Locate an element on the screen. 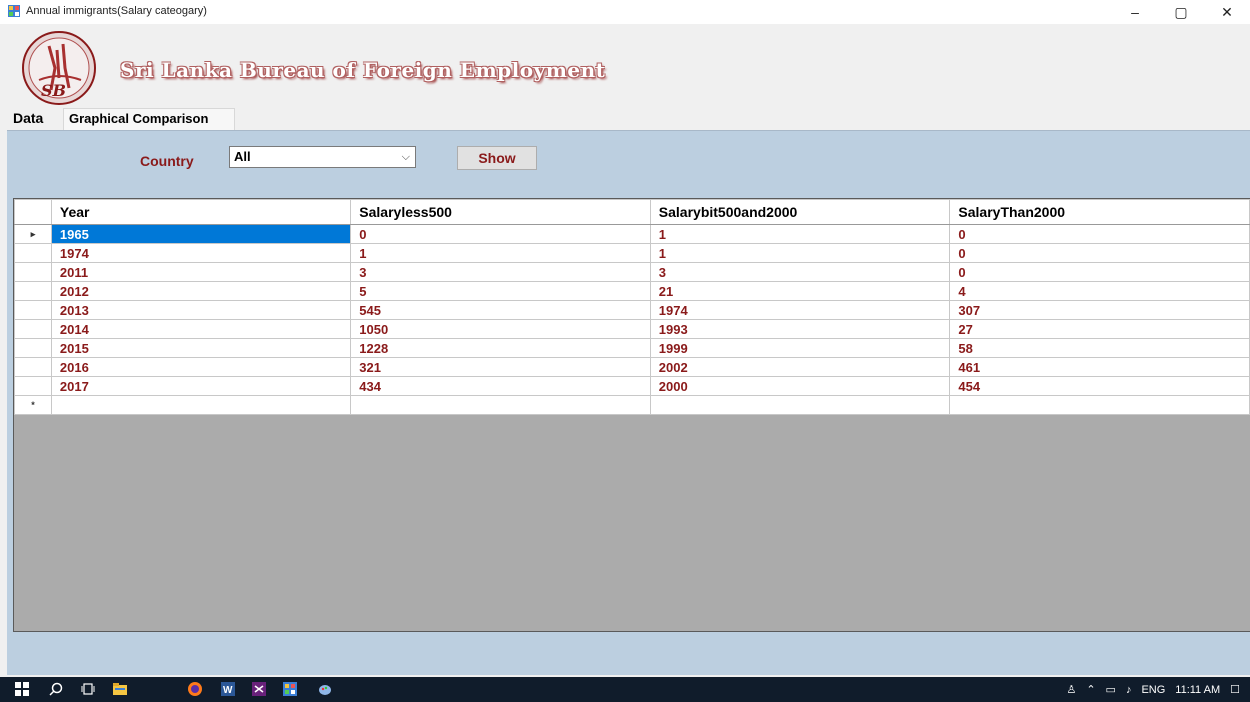 The image size is (1250, 702). table-cell: 27 is located at coordinates (1099, 329).